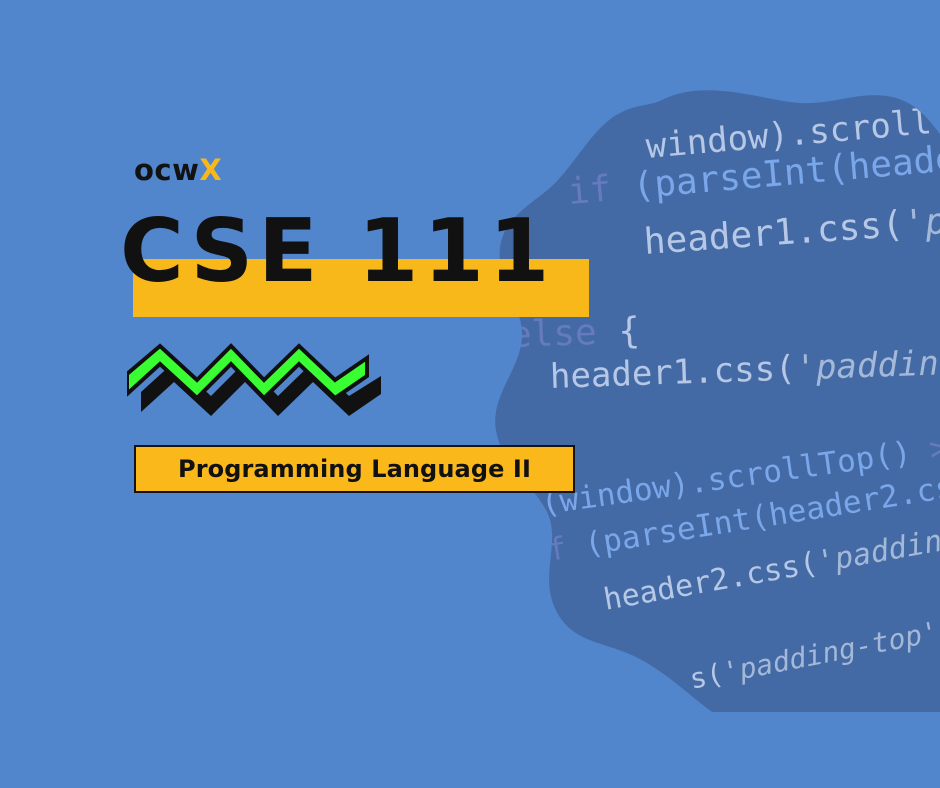 The height and width of the screenshot is (788, 940). I want to click on logo-accent-letter: X, so click(211, 170).